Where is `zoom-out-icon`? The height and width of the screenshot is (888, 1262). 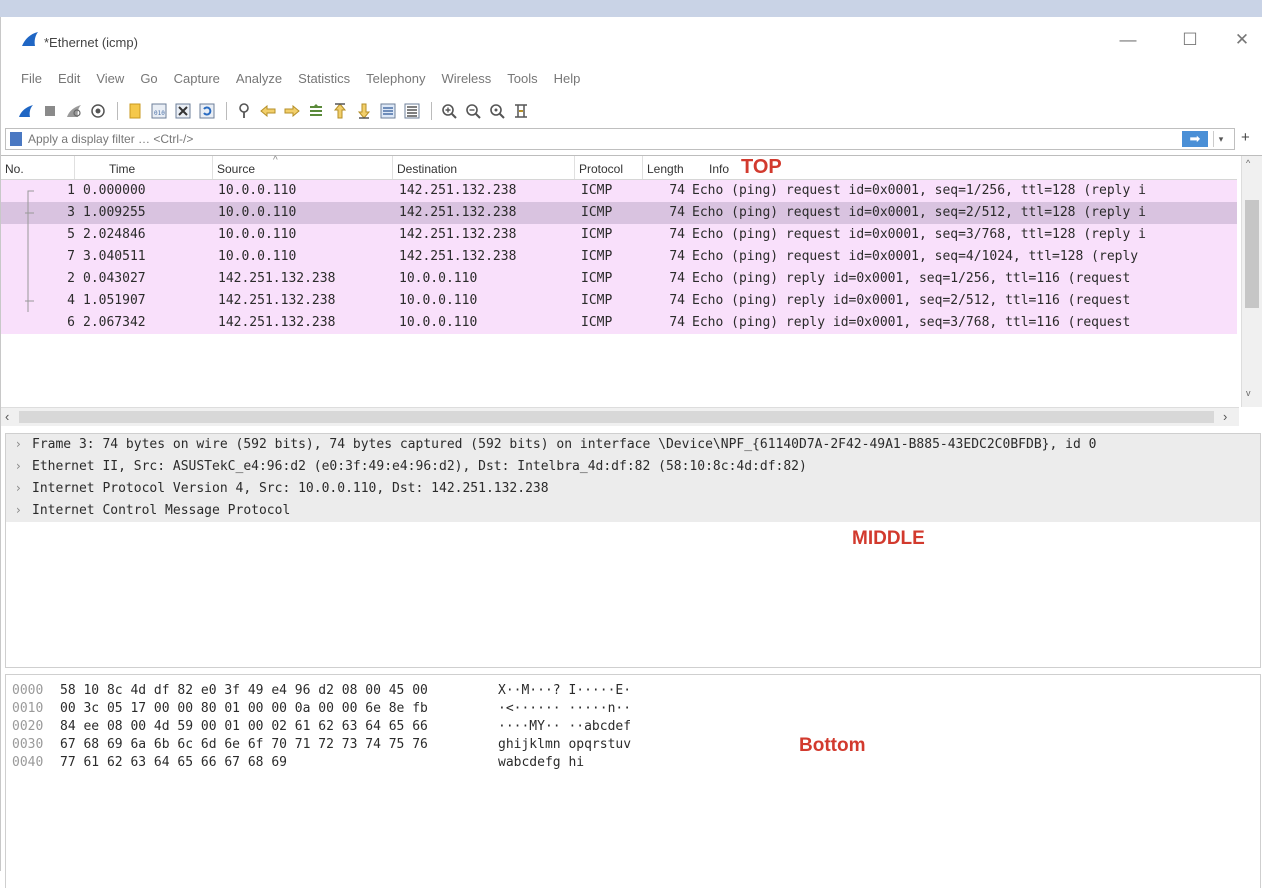 zoom-out-icon is located at coordinates (473, 111).